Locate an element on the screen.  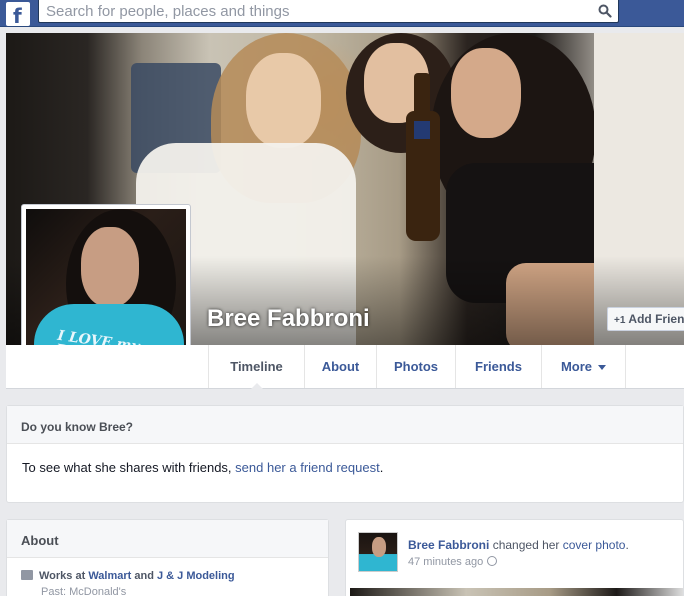
tab-more: More is located at coordinates (583, 366).